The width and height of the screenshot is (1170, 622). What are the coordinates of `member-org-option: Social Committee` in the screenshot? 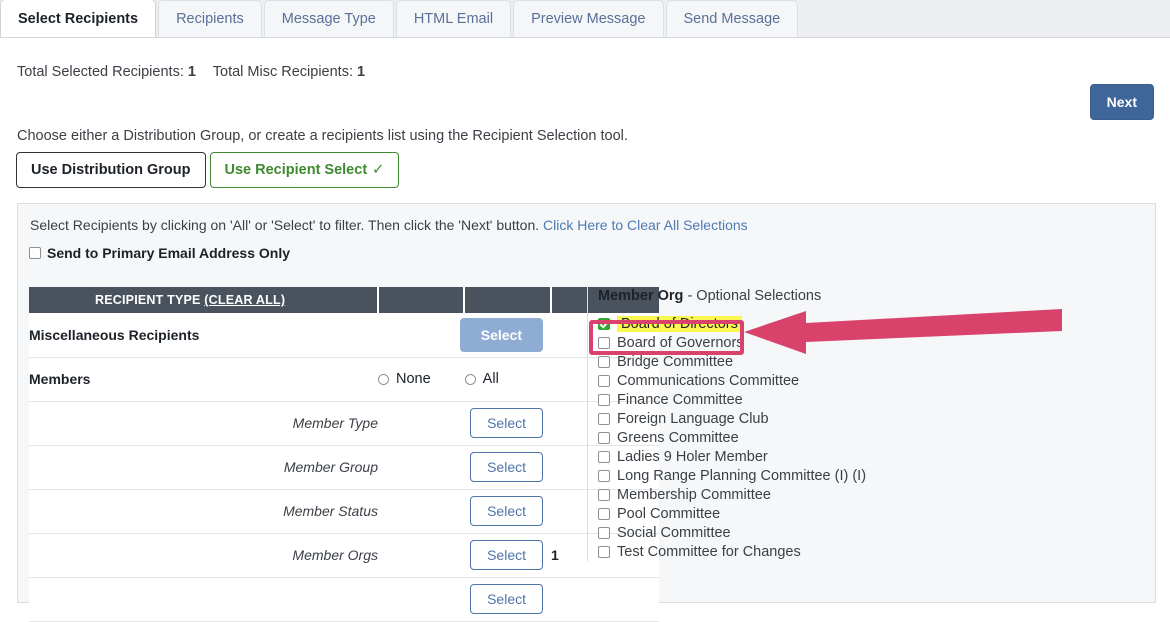 It's located at (872, 532).